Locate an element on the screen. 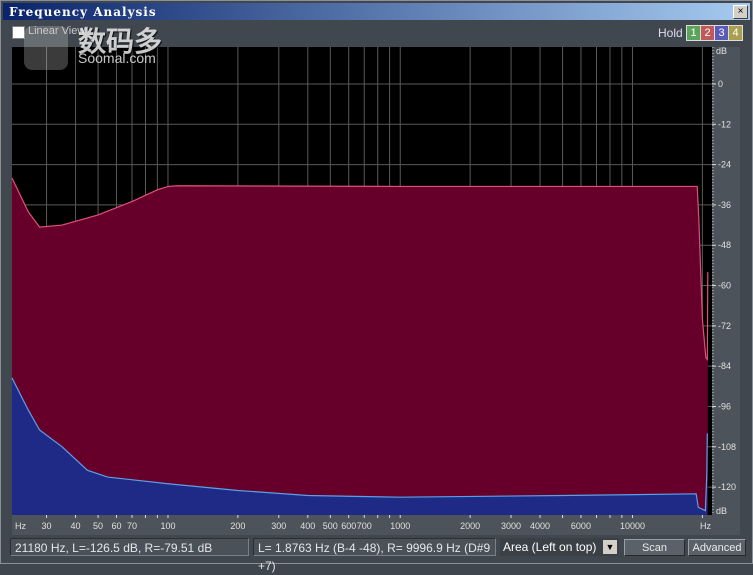  x-tick-label: 60 is located at coordinates (116, 526).